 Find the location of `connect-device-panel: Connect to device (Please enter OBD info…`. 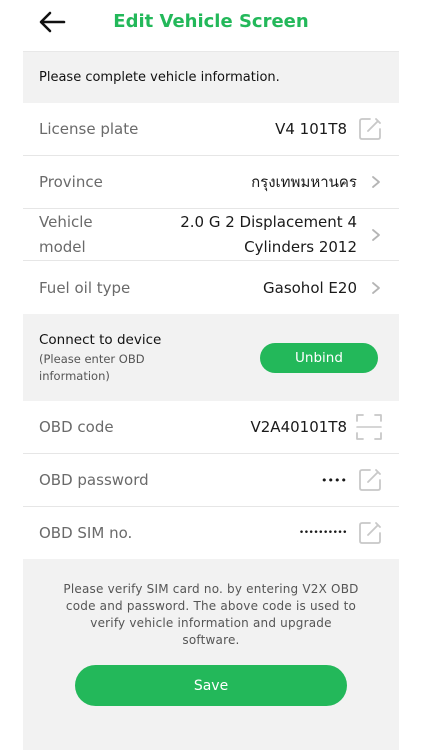

connect-device-panel: Connect to device (Please enter OBD info… is located at coordinates (211, 357).